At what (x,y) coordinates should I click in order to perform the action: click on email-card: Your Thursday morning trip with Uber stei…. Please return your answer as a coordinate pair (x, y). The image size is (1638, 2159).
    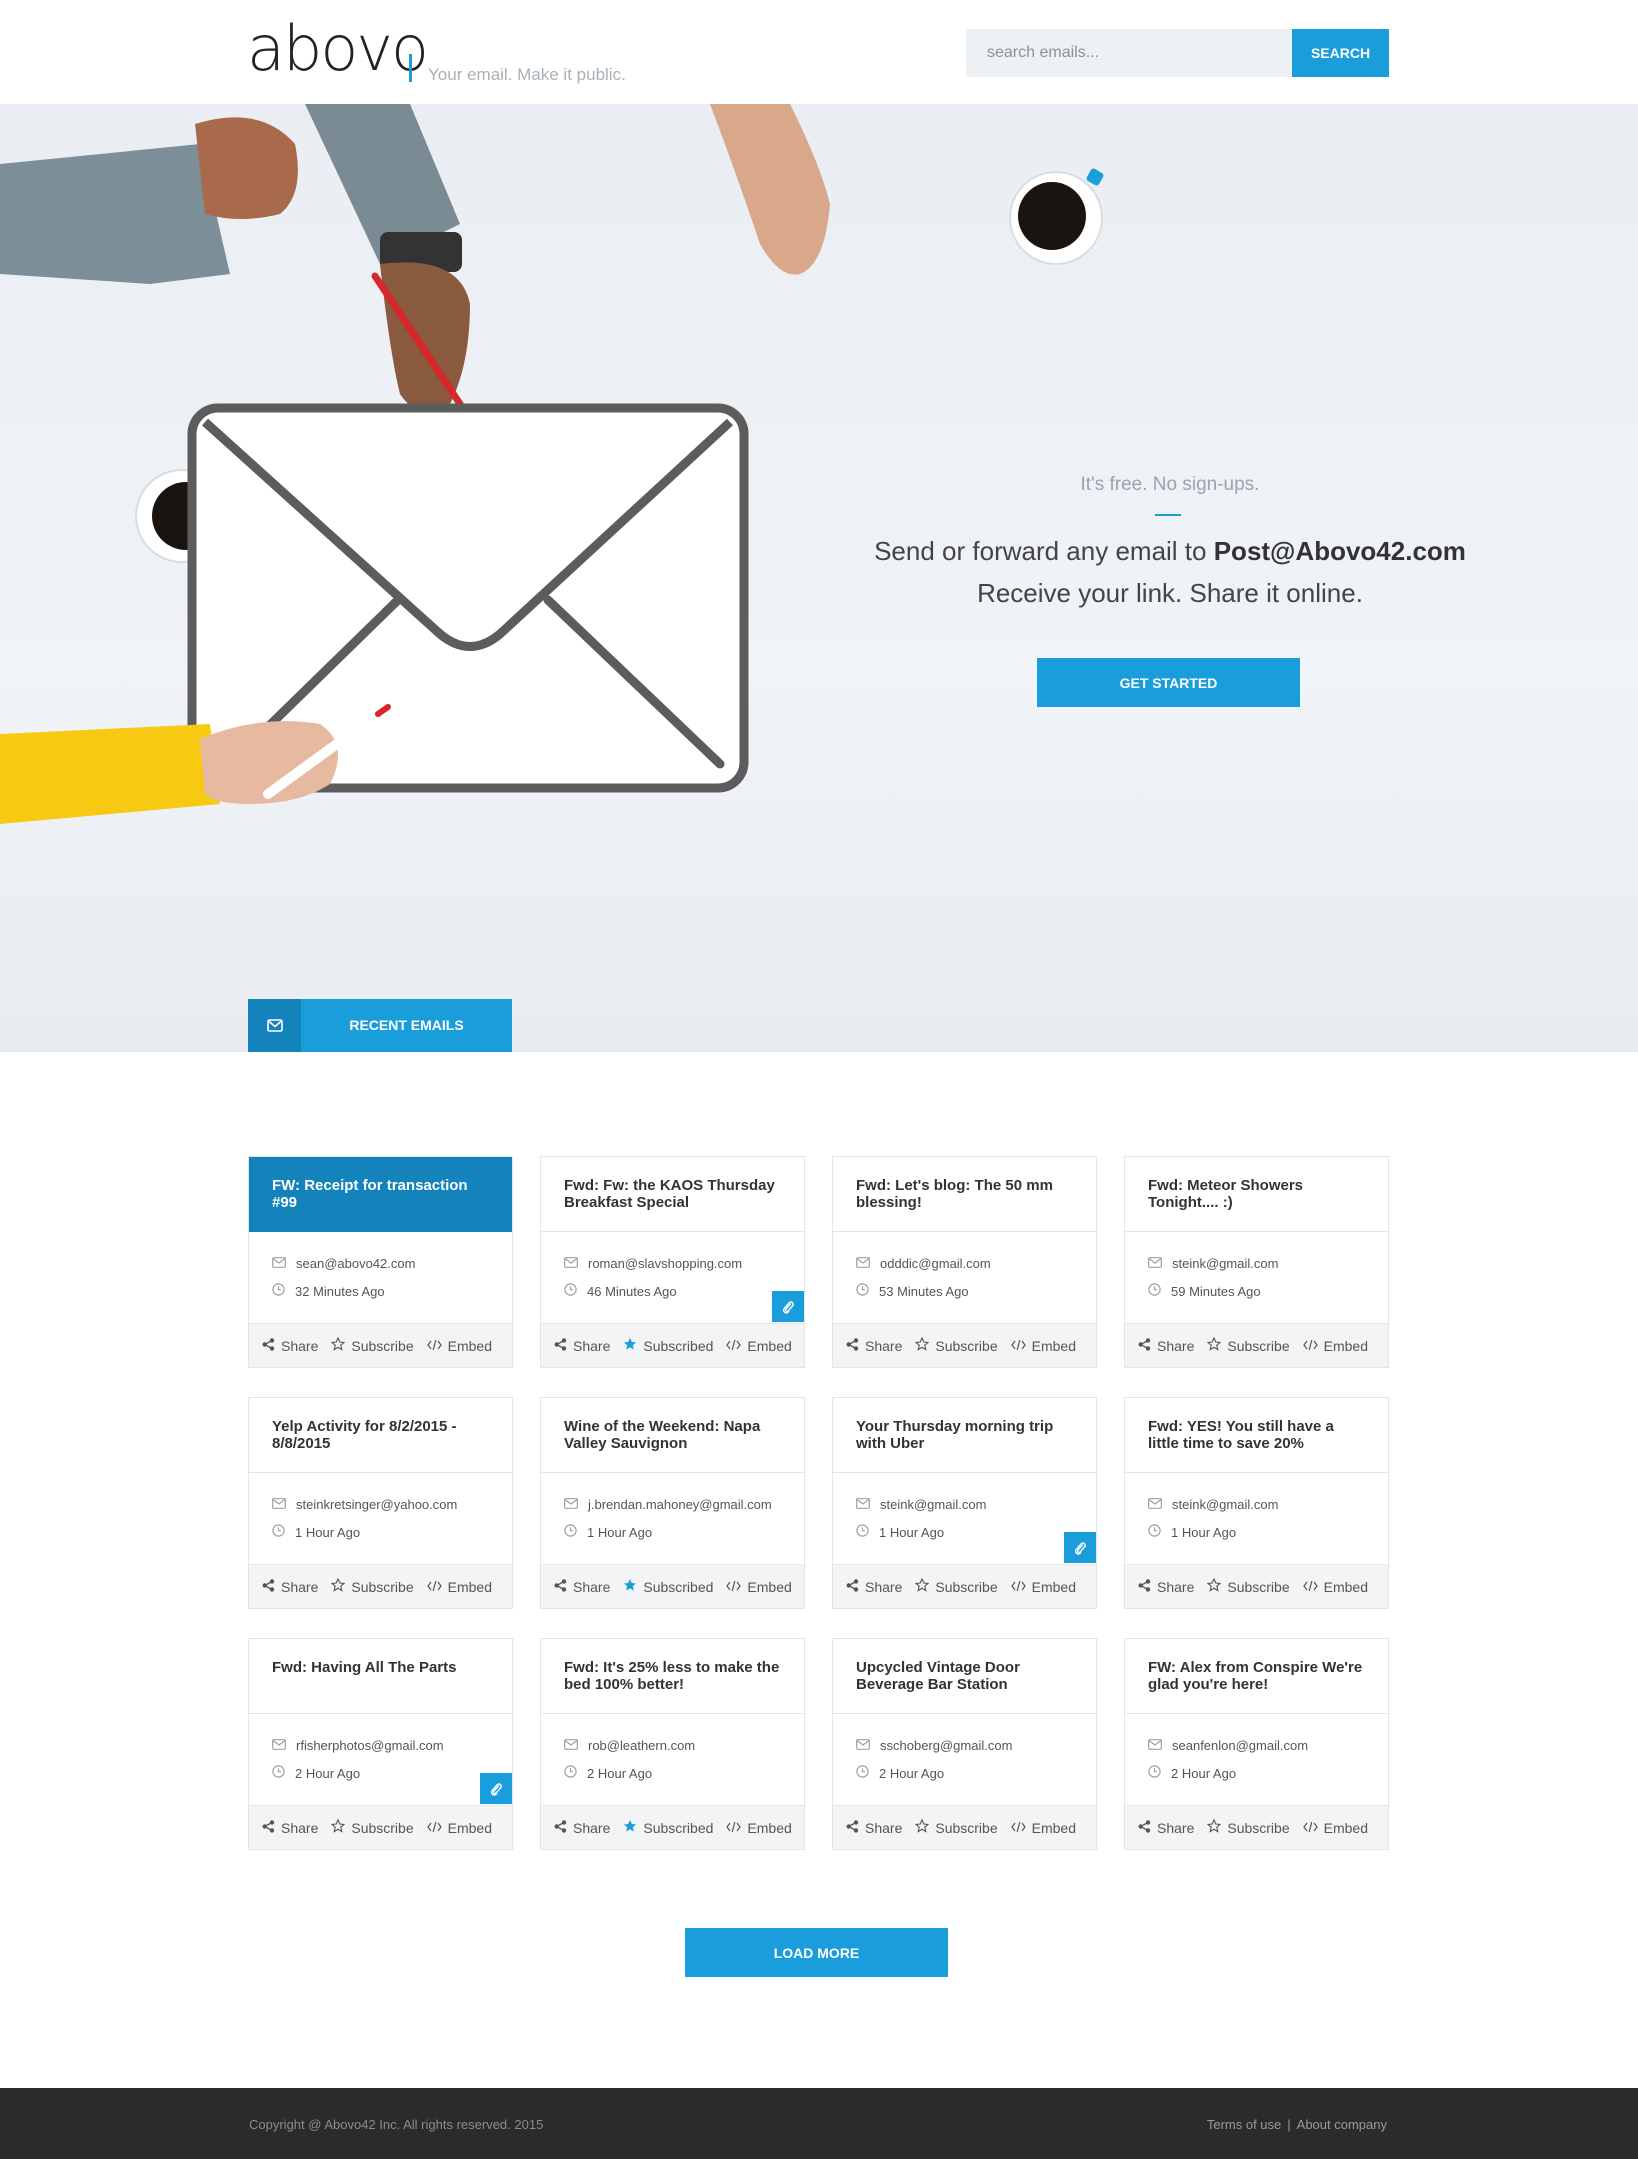
    Looking at the image, I should click on (964, 1503).